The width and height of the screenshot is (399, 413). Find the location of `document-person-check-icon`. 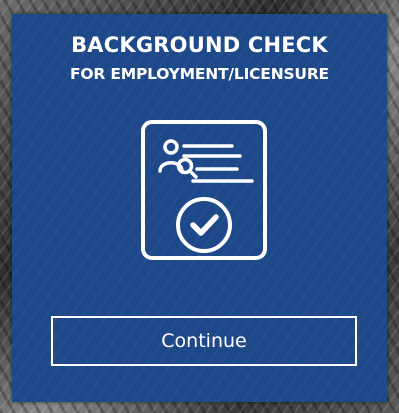

document-person-check-icon is located at coordinates (204, 190).